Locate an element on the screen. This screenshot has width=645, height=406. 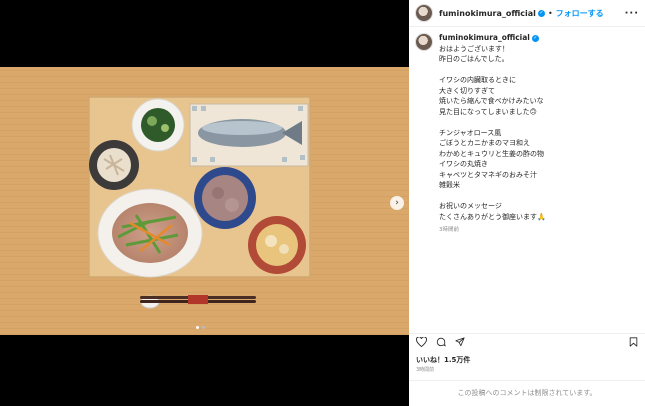
caption-line: 大きく切りすぎて is located at coordinates (467, 90).